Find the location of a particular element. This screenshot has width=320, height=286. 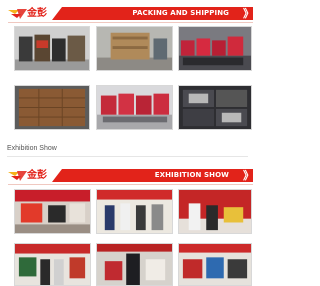

exhibition-banner: 金彭 EXHIBITION SHOW 》 is located at coordinates (131, 177).